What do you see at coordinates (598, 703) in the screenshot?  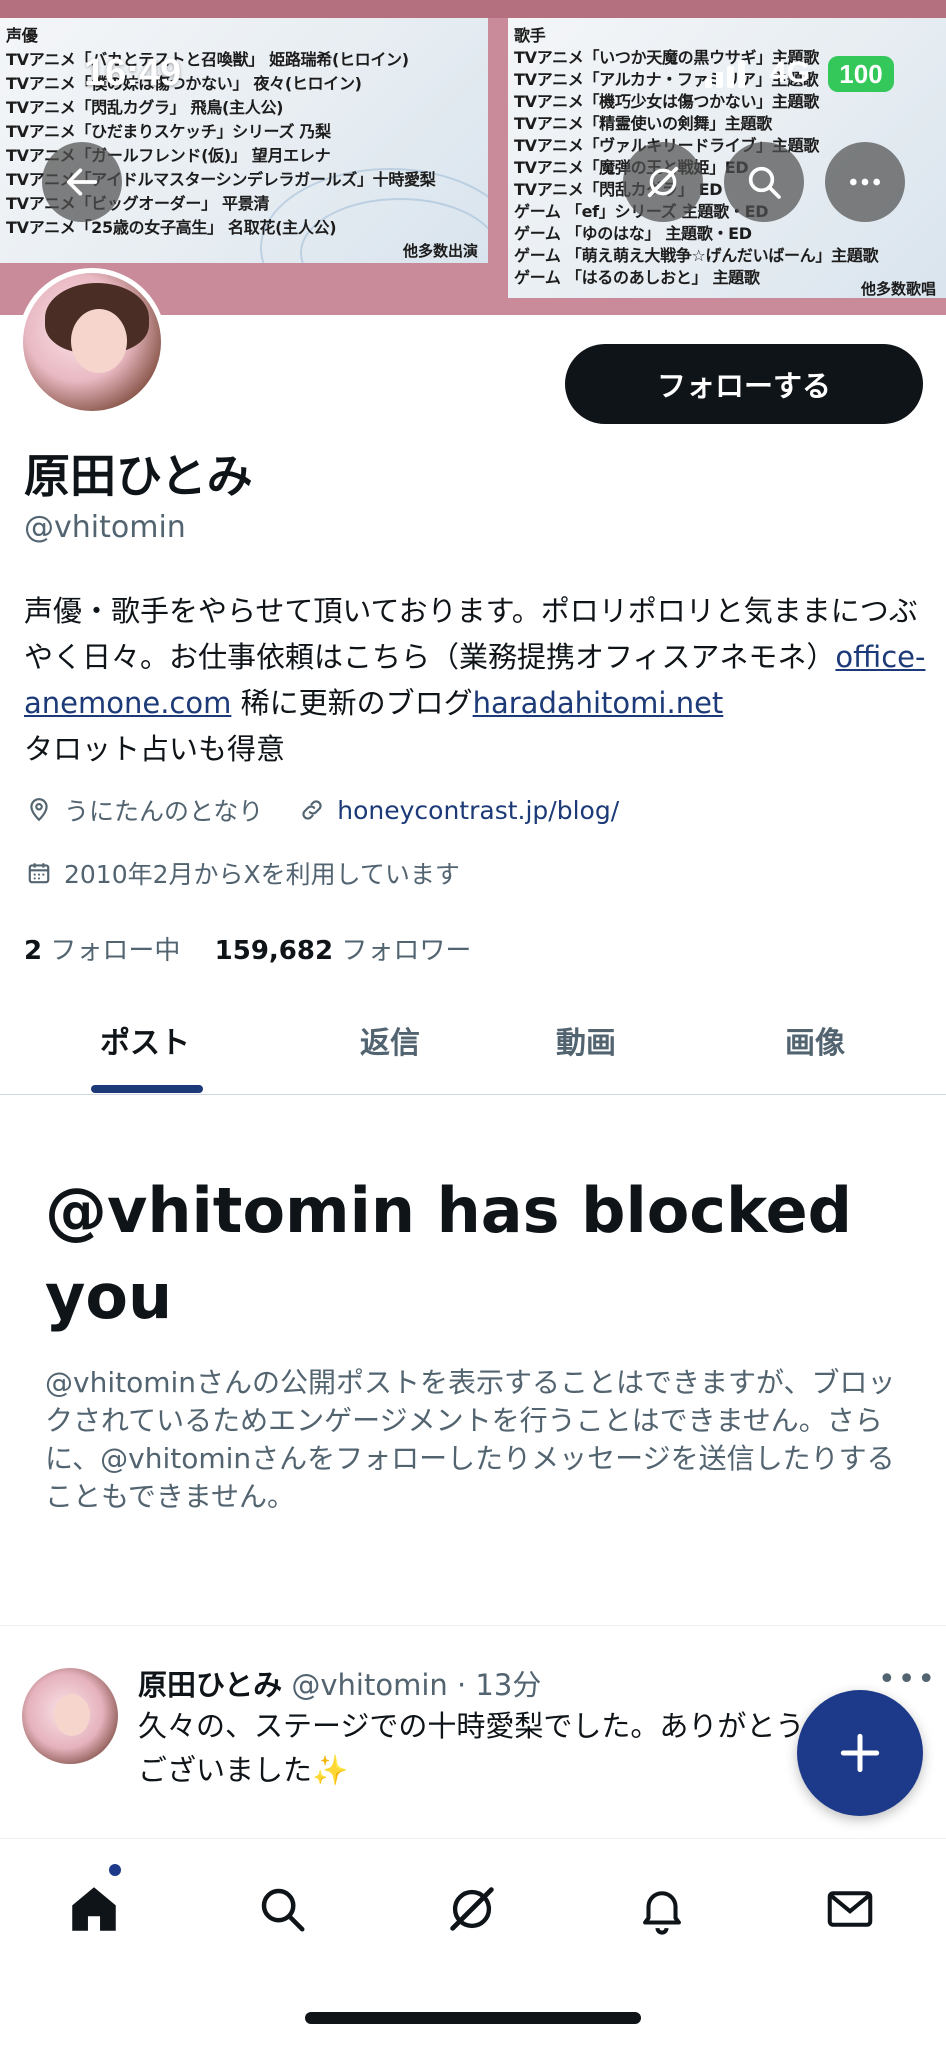 I see `bio-link-blog: haradahitomi.net` at bounding box center [598, 703].